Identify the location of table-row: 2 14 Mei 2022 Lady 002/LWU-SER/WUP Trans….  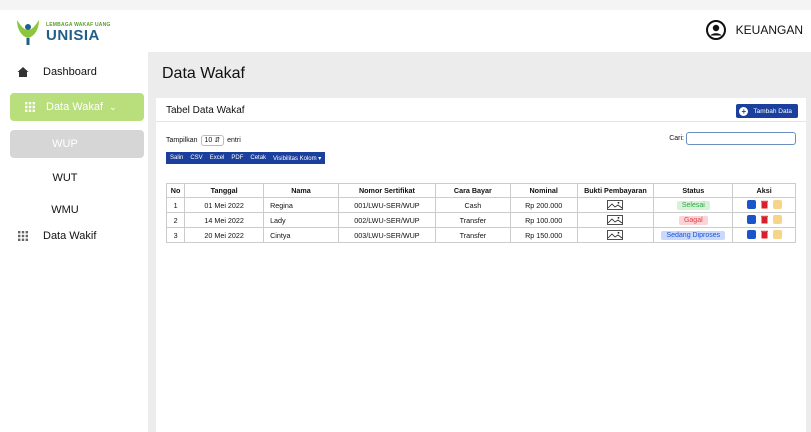
(480, 220).